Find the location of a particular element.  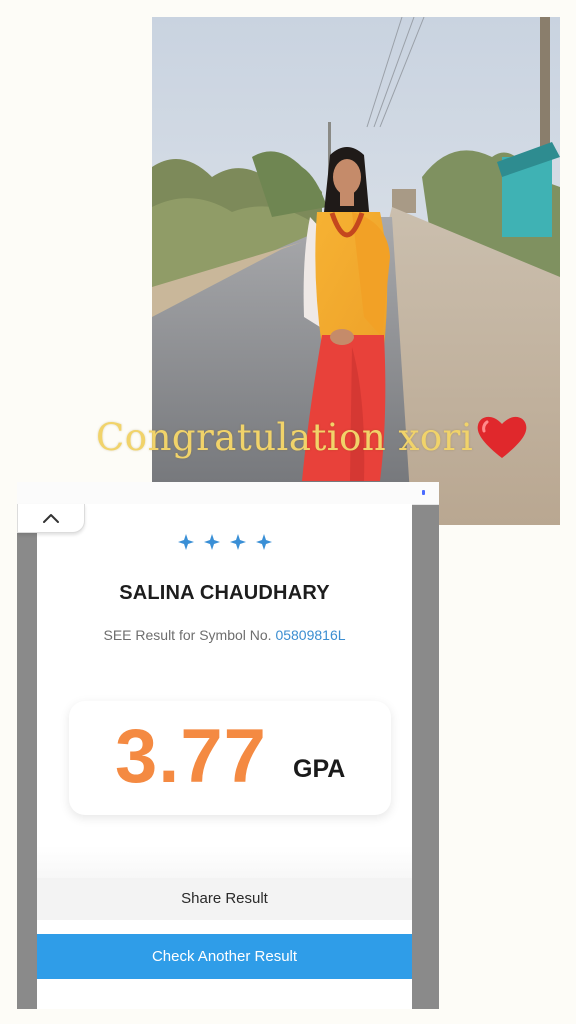

screenshot-top-bar is located at coordinates (228, 493).